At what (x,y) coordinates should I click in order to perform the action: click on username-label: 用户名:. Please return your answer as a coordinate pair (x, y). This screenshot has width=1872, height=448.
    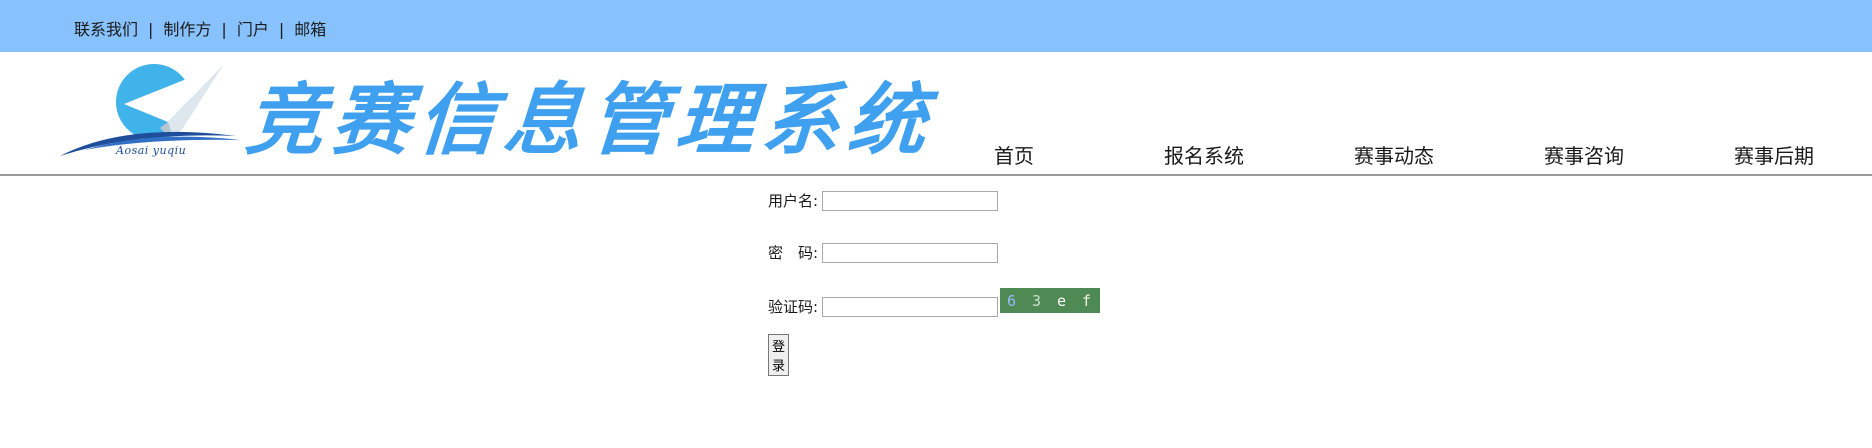
    Looking at the image, I should click on (793, 201).